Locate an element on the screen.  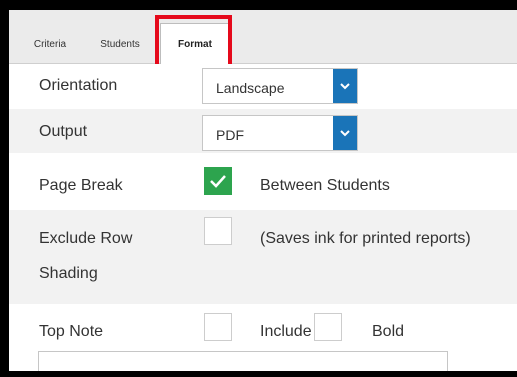
tab-format-label: Format is located at coordinates (195, 44).